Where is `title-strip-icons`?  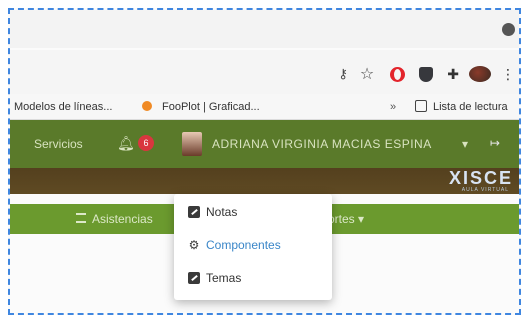 title-strip-icons is located at coordinates (510, 29).